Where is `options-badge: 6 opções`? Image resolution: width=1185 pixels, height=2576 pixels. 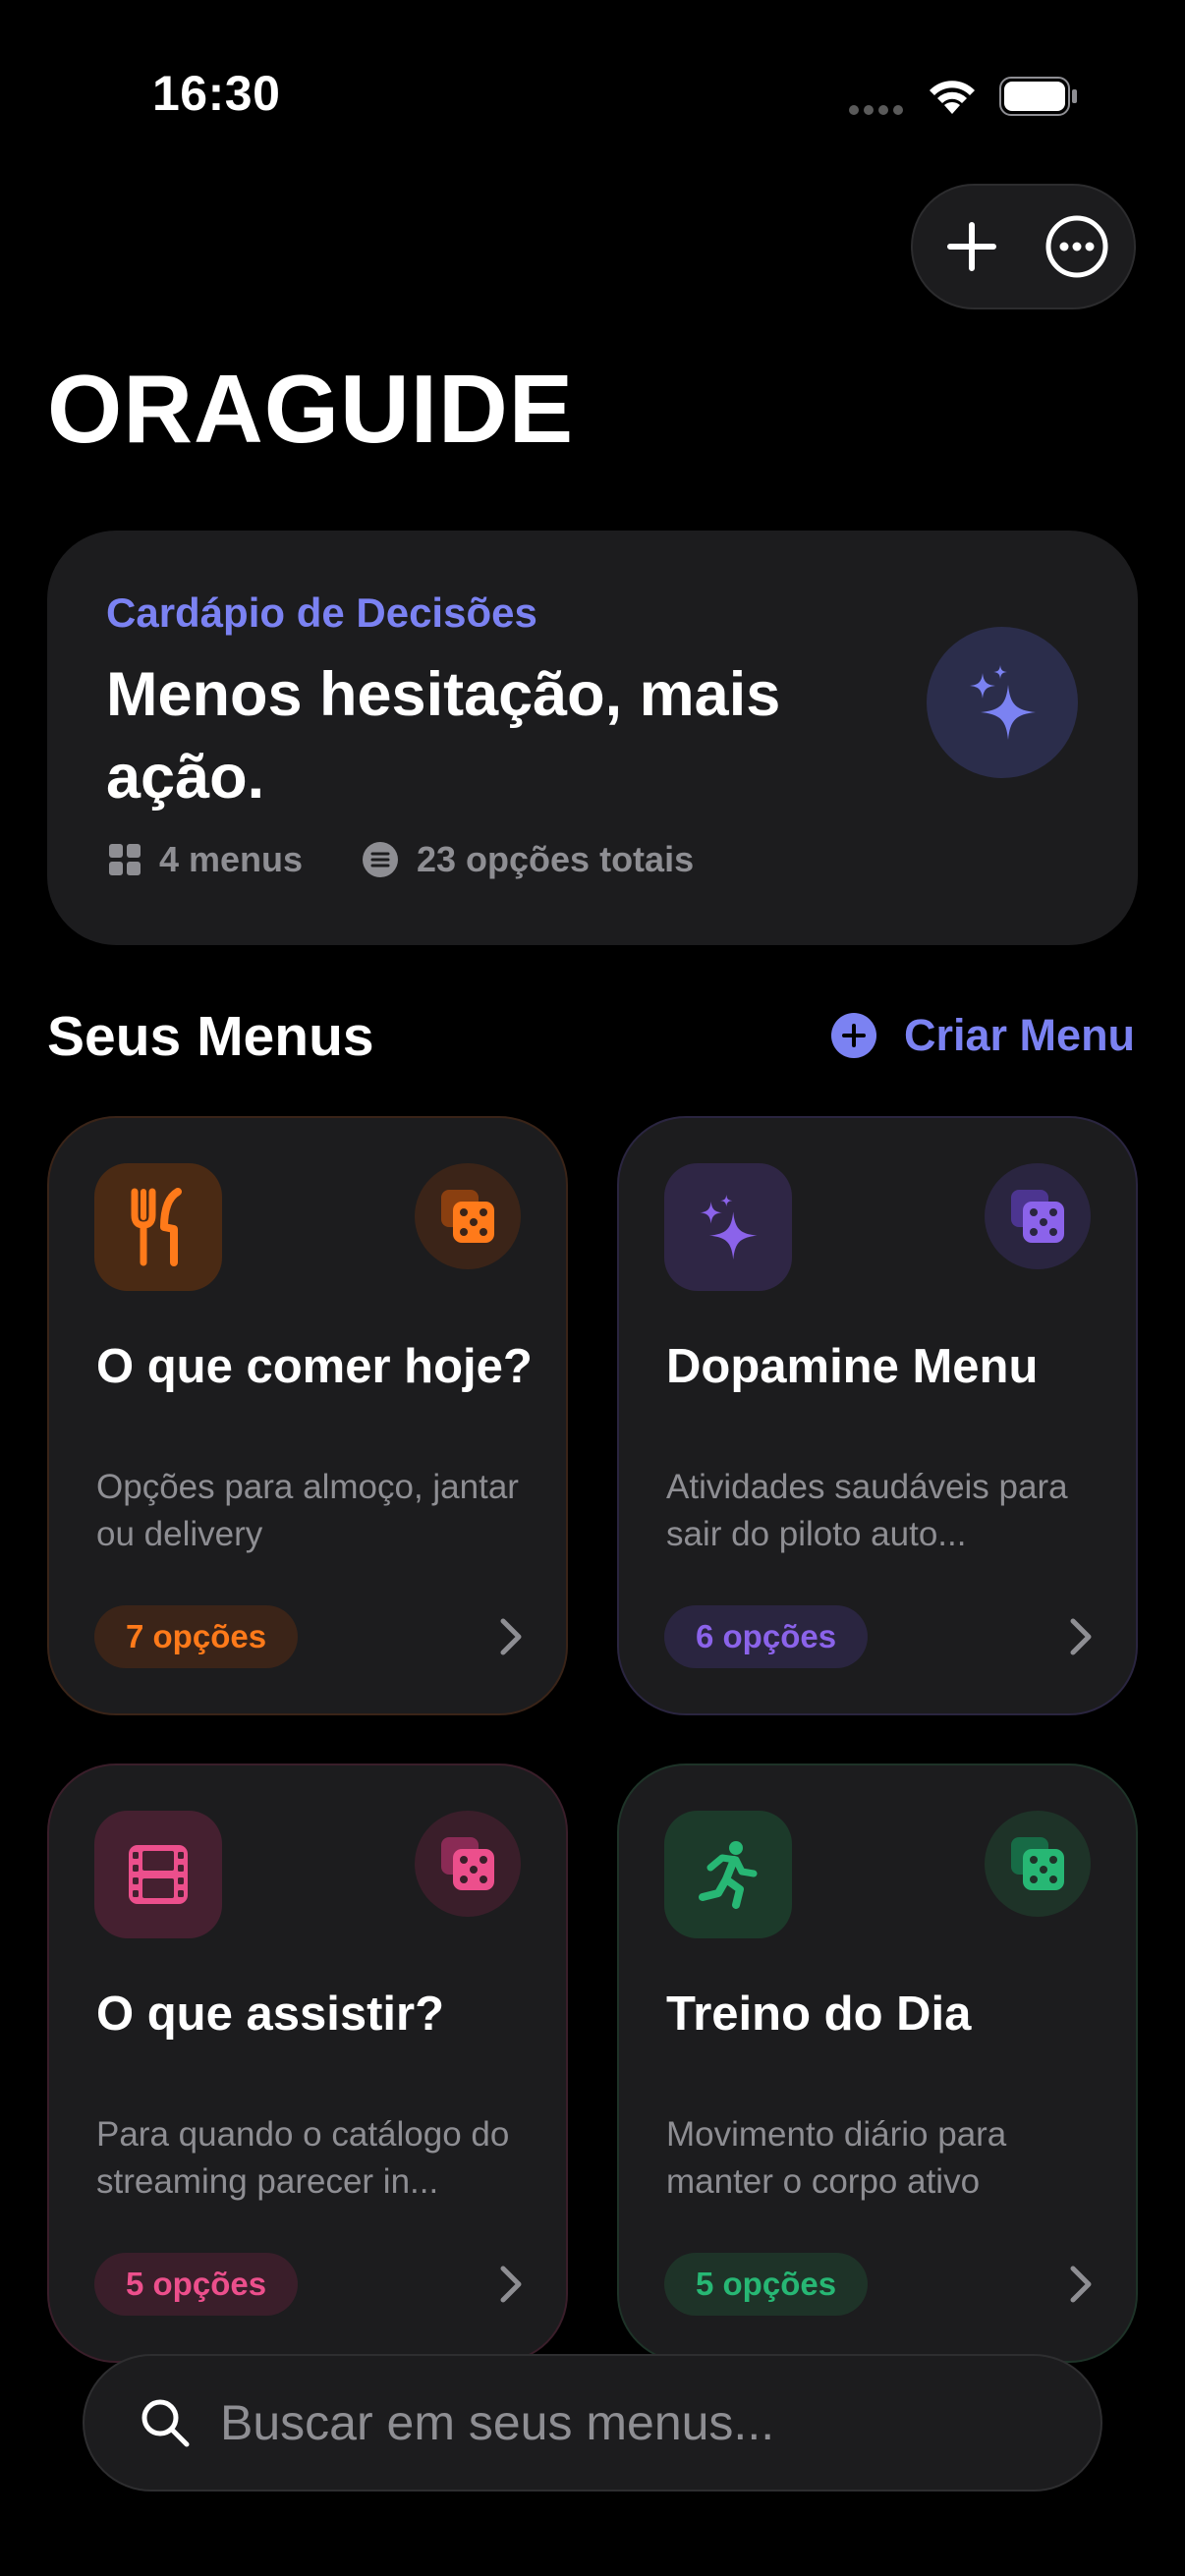
options-badge: 6 opções is located at coordinates (767, 1636).